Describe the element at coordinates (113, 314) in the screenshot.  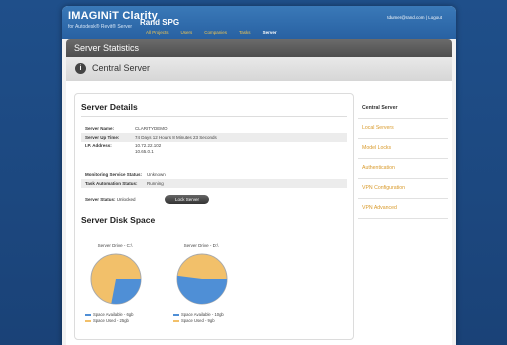
I see `legend-text: Space Available - 6gb` at that location.